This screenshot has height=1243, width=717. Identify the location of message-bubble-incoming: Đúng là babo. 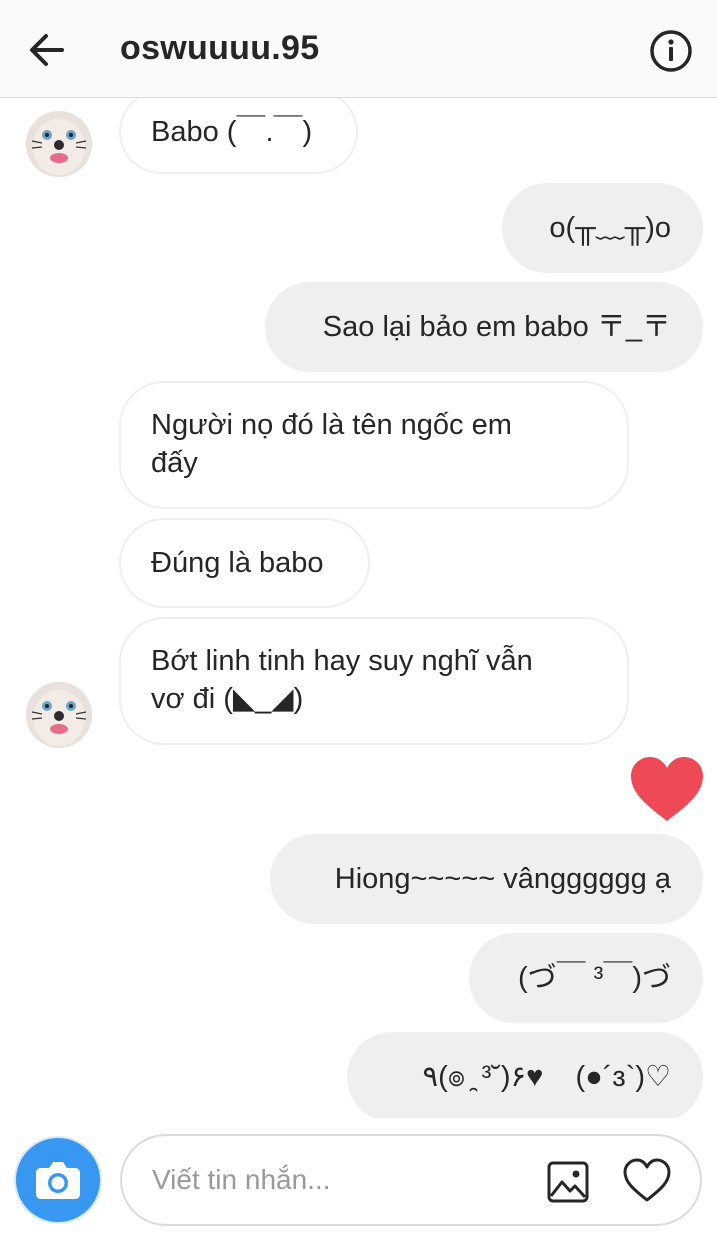
(244, 563).